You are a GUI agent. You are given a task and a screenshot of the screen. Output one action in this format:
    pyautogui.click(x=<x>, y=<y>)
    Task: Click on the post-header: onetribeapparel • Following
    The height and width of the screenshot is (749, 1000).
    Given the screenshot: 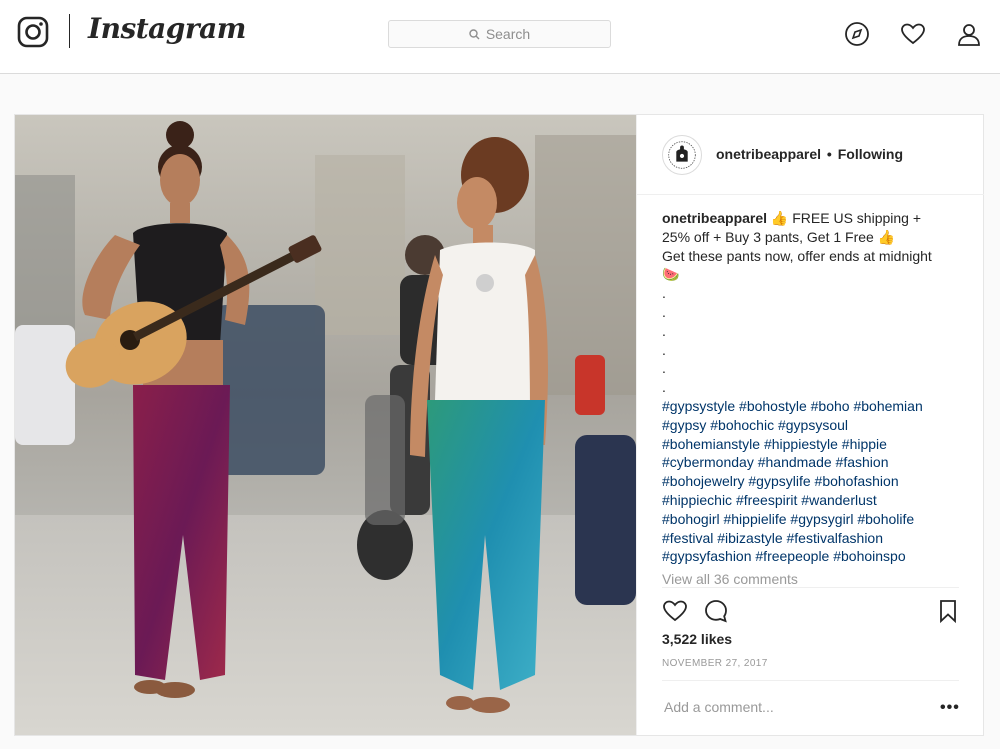 What is the action you would take?
    pyautogui.click(x=810, y=155)
    